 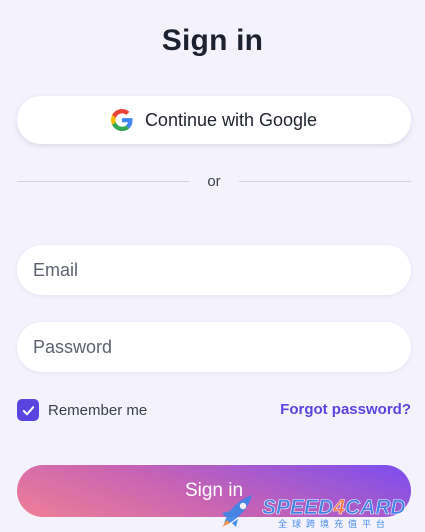 I want to click on divider-text: or, so click(x=214, y=181).